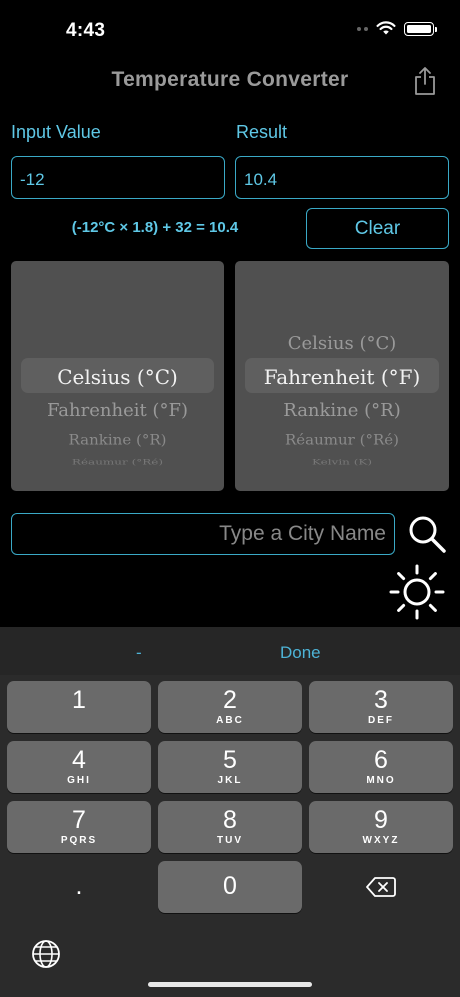 The width and height of the screenshot is (460, 997). Describe the element at coordinates (342, 343) in the screenshot. I see `picker-option: Celsius (°C)` at that location.